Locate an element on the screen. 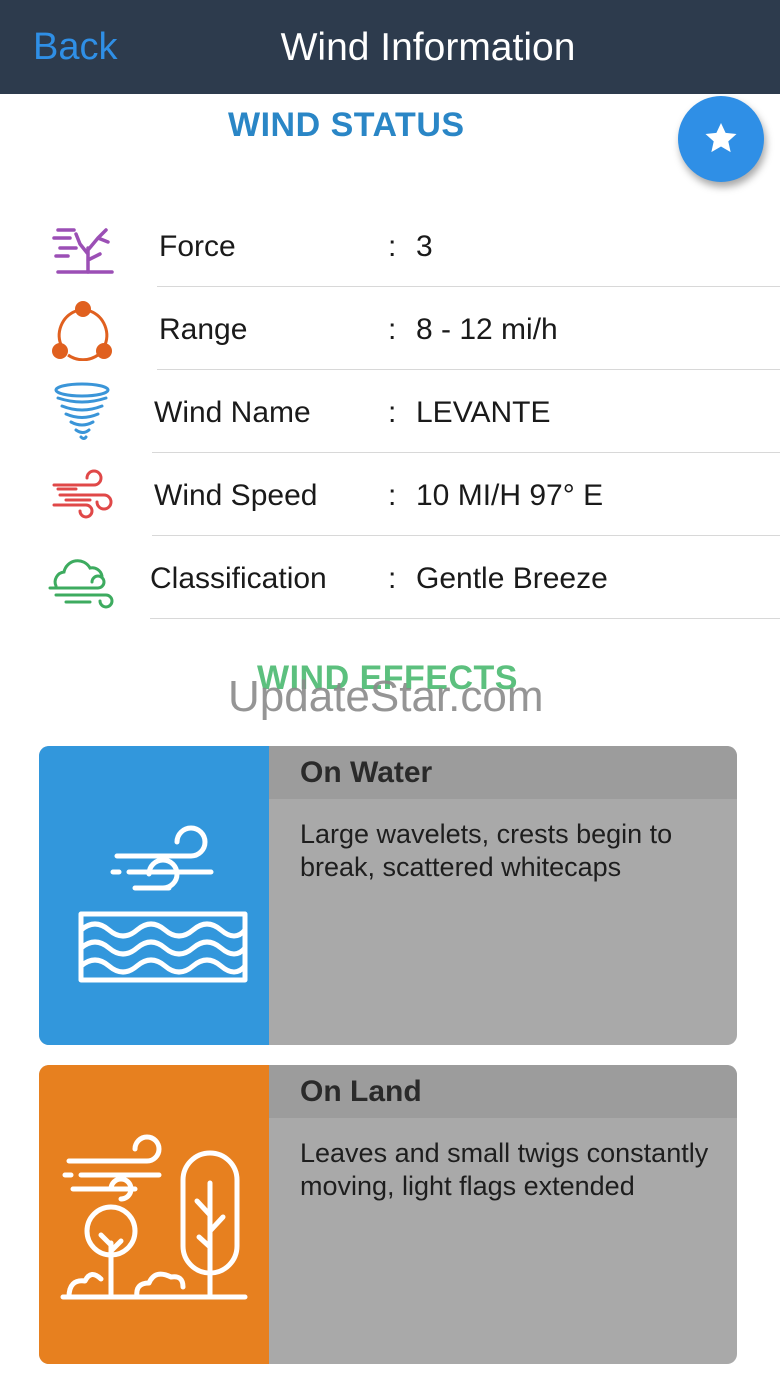  divider is located at coordinates (465, 618).